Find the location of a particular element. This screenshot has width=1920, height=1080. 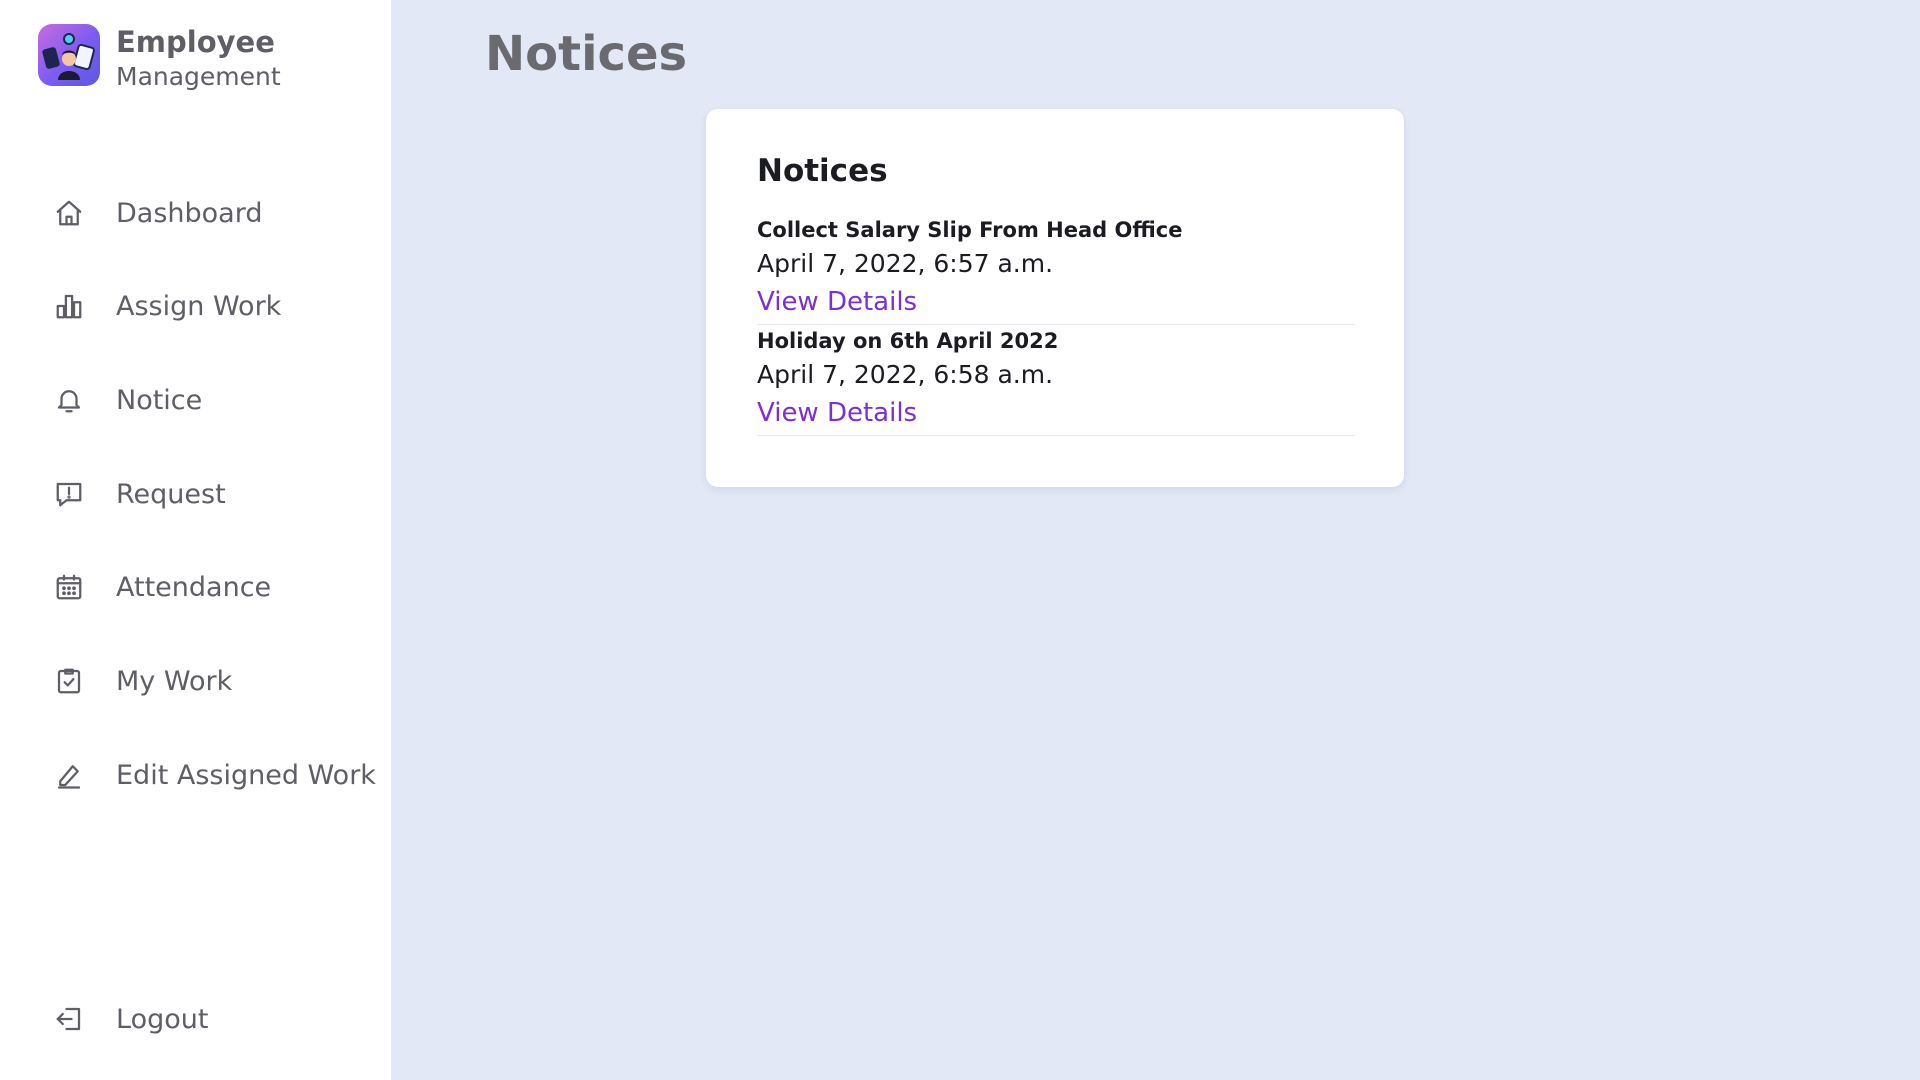

calendar-icon is located at coordinates (69, 587).